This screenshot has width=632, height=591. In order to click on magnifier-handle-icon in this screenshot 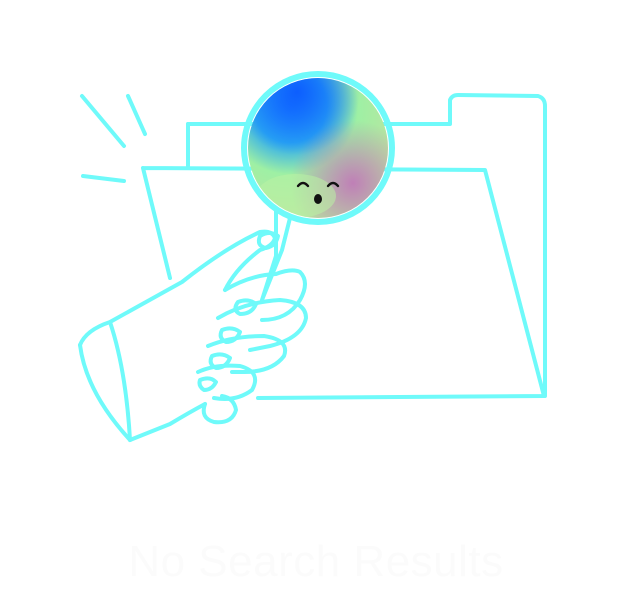, I will do `click(276, 254)`.